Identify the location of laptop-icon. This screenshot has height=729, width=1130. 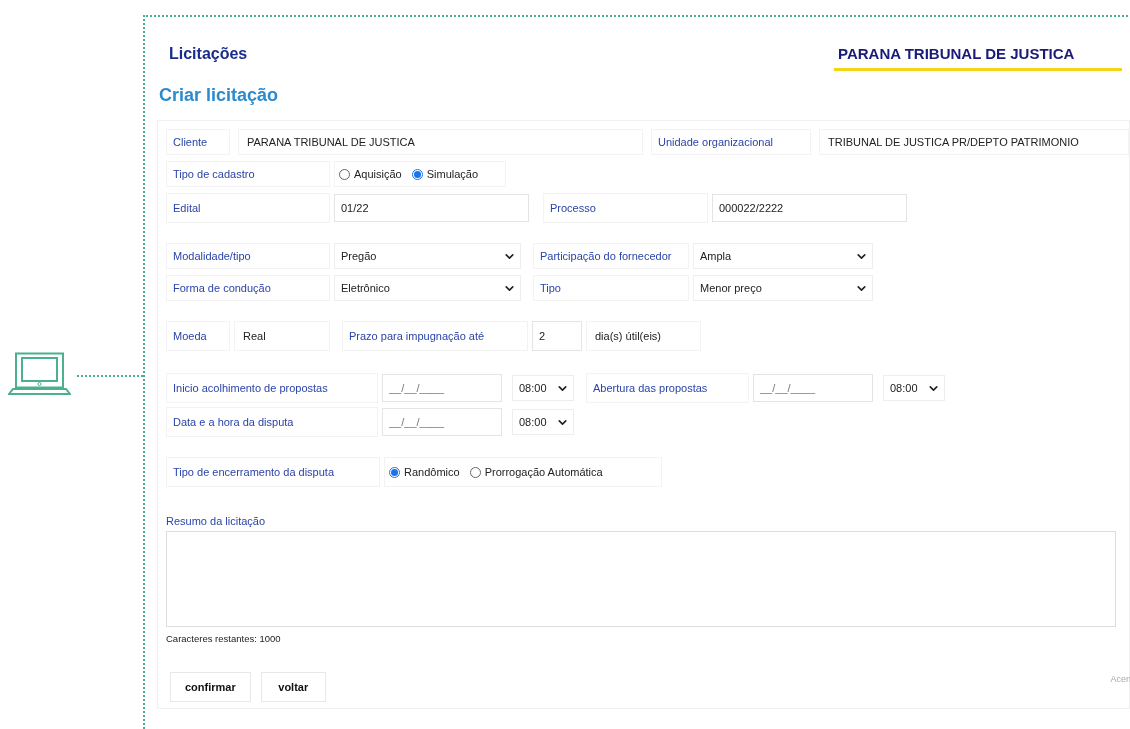
(39, 374).